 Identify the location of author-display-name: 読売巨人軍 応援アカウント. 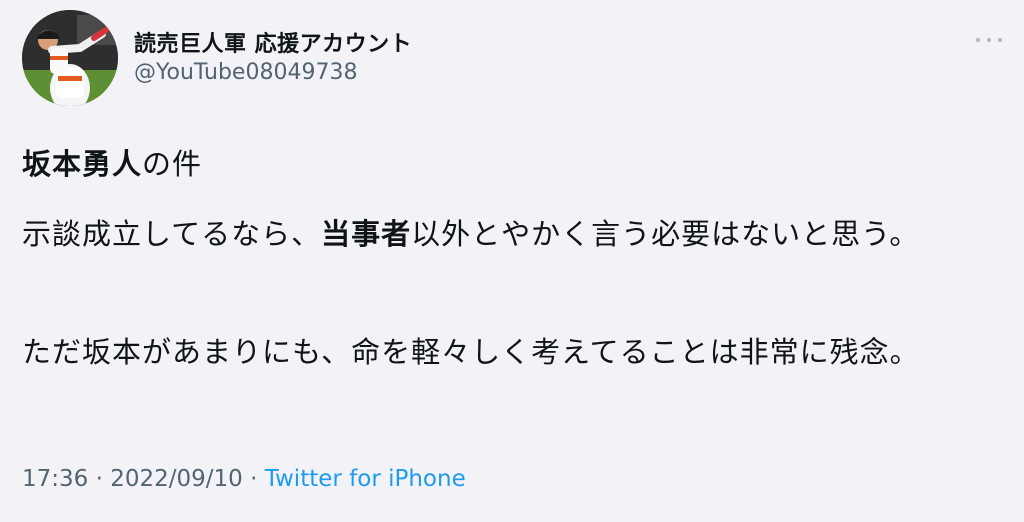
(273, 42).